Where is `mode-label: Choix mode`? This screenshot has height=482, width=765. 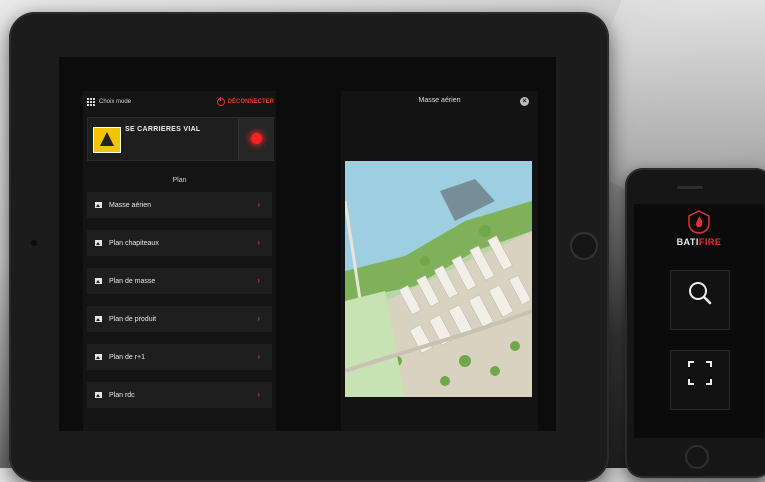
mode-label: Choix mode is located at coordinates (115, 102).